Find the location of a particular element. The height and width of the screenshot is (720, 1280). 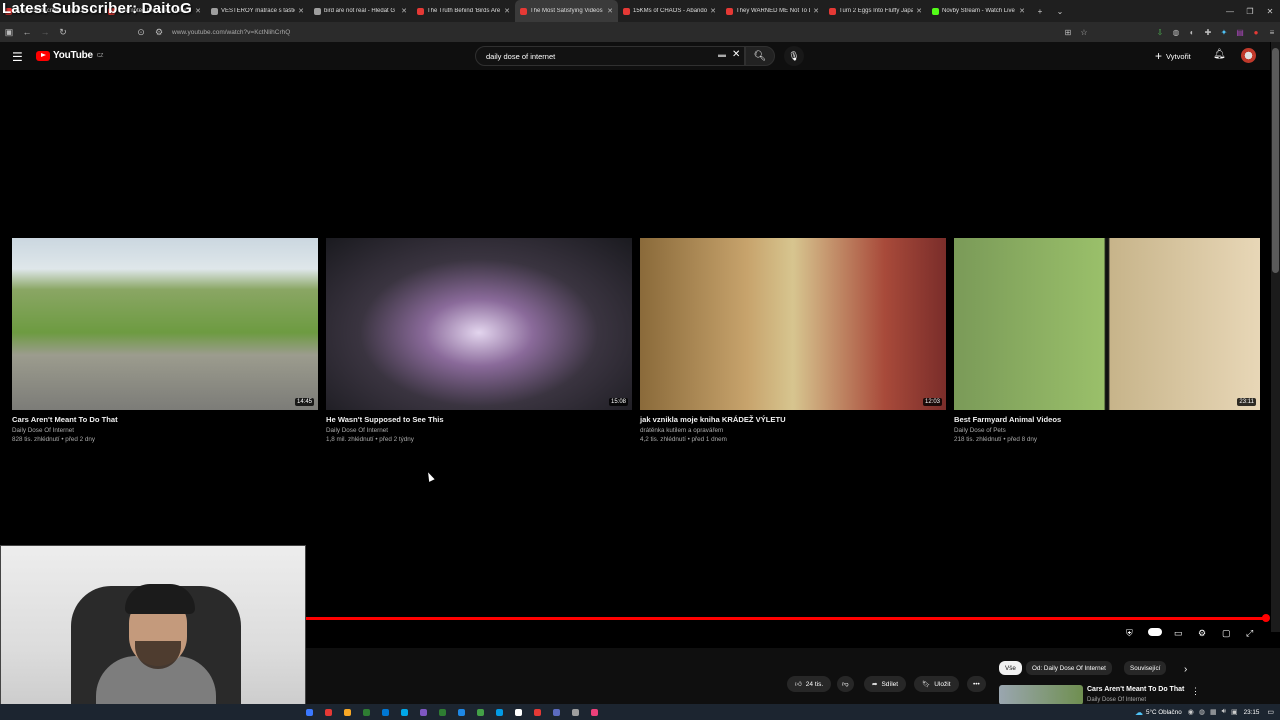

settings-gear-icon: ⚙ is located at coordinates (1202, 633).